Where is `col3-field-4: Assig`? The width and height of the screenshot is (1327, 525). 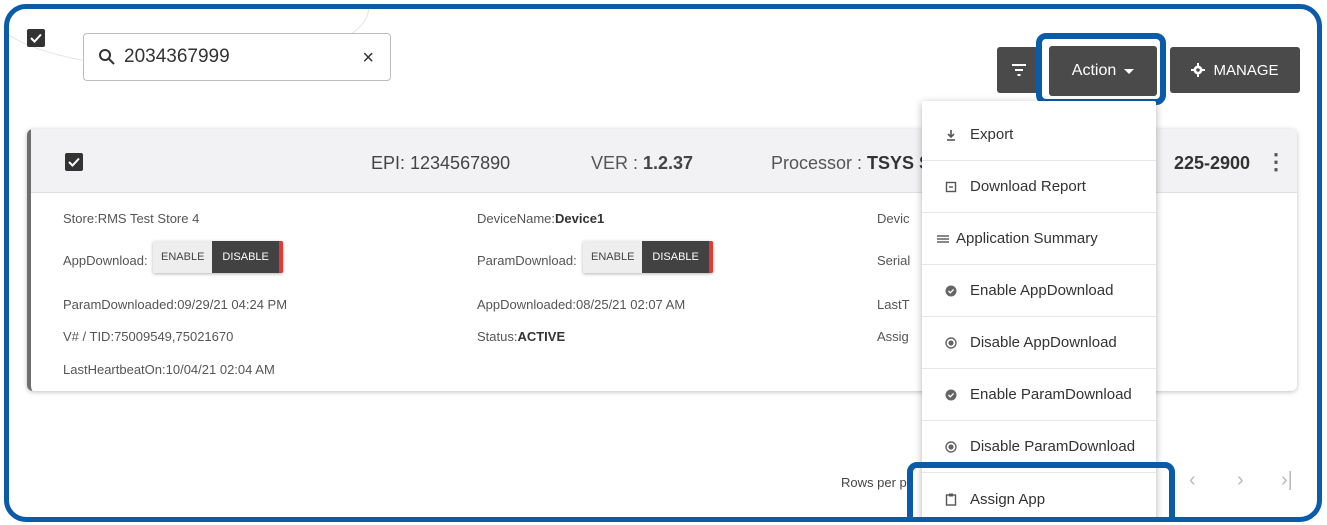
col3-field-4: Assig is located at coordinates (893, 336).